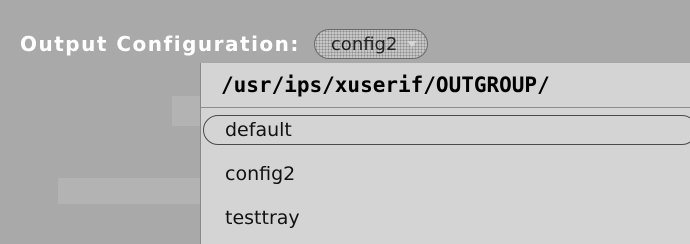  I want to click on output-configuration-label: Output Configuration:, so click(160, 44).